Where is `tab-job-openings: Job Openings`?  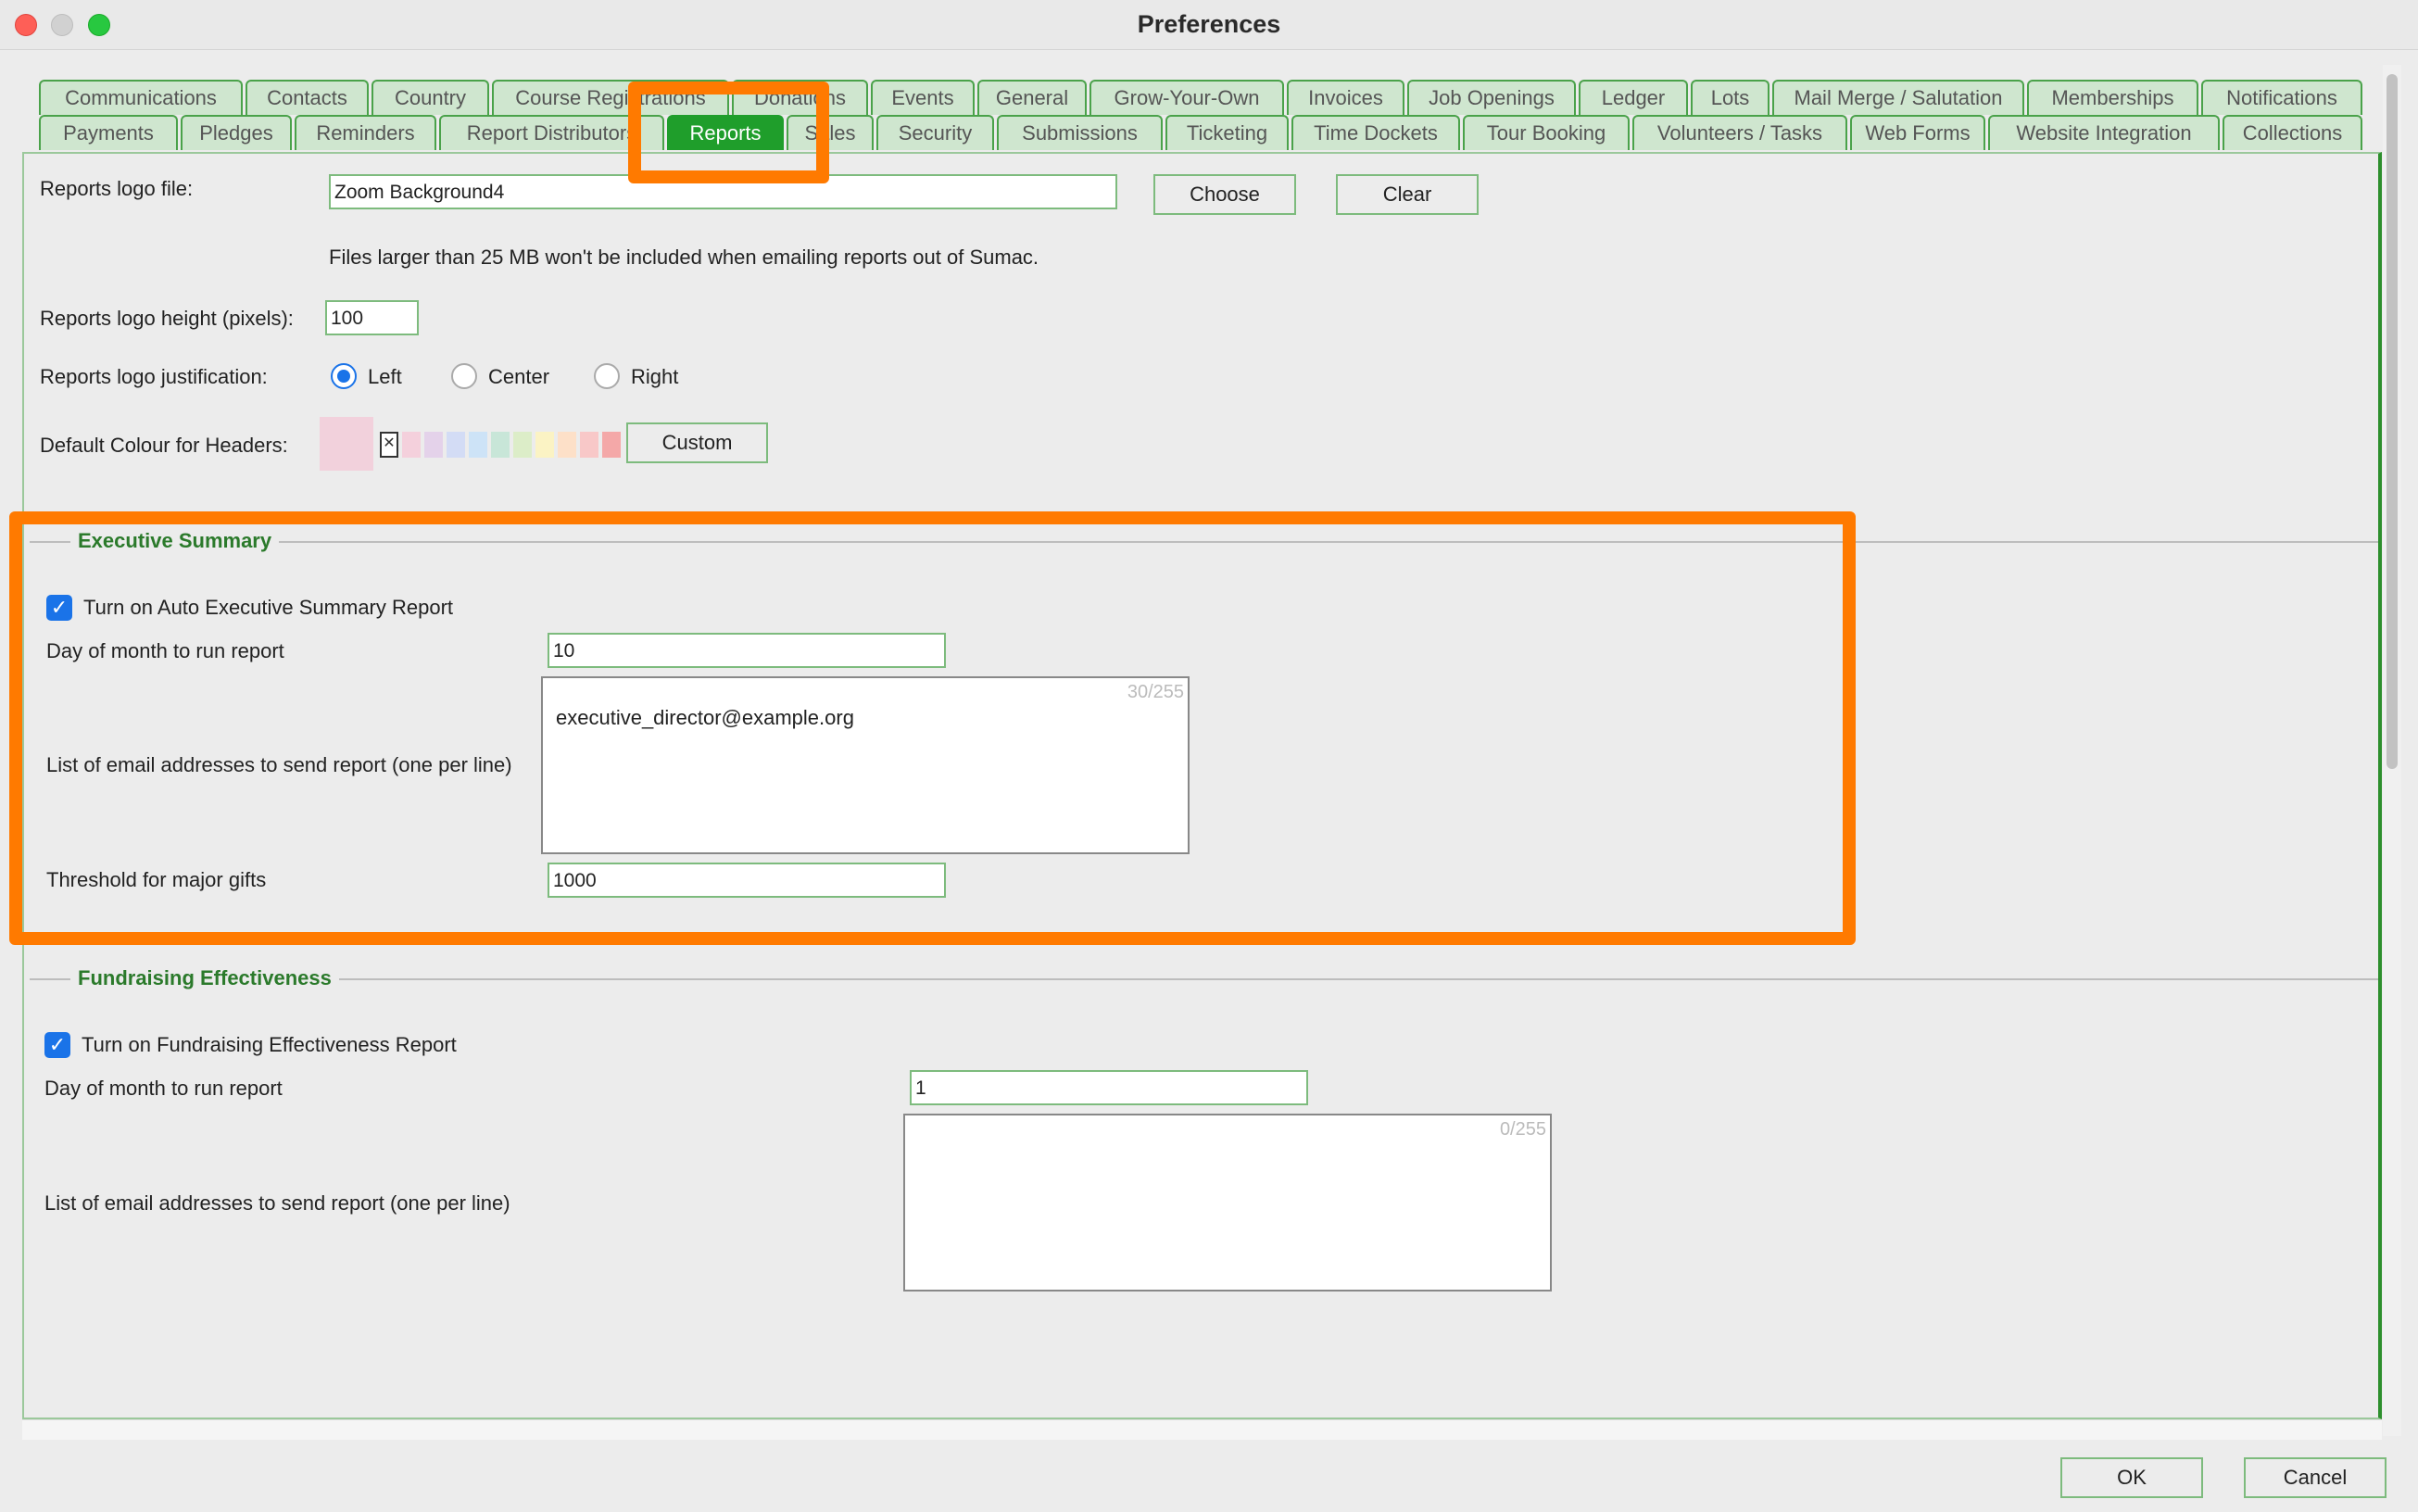
tab-job-openings: Job Openings is located at coordinates (1492, 97).